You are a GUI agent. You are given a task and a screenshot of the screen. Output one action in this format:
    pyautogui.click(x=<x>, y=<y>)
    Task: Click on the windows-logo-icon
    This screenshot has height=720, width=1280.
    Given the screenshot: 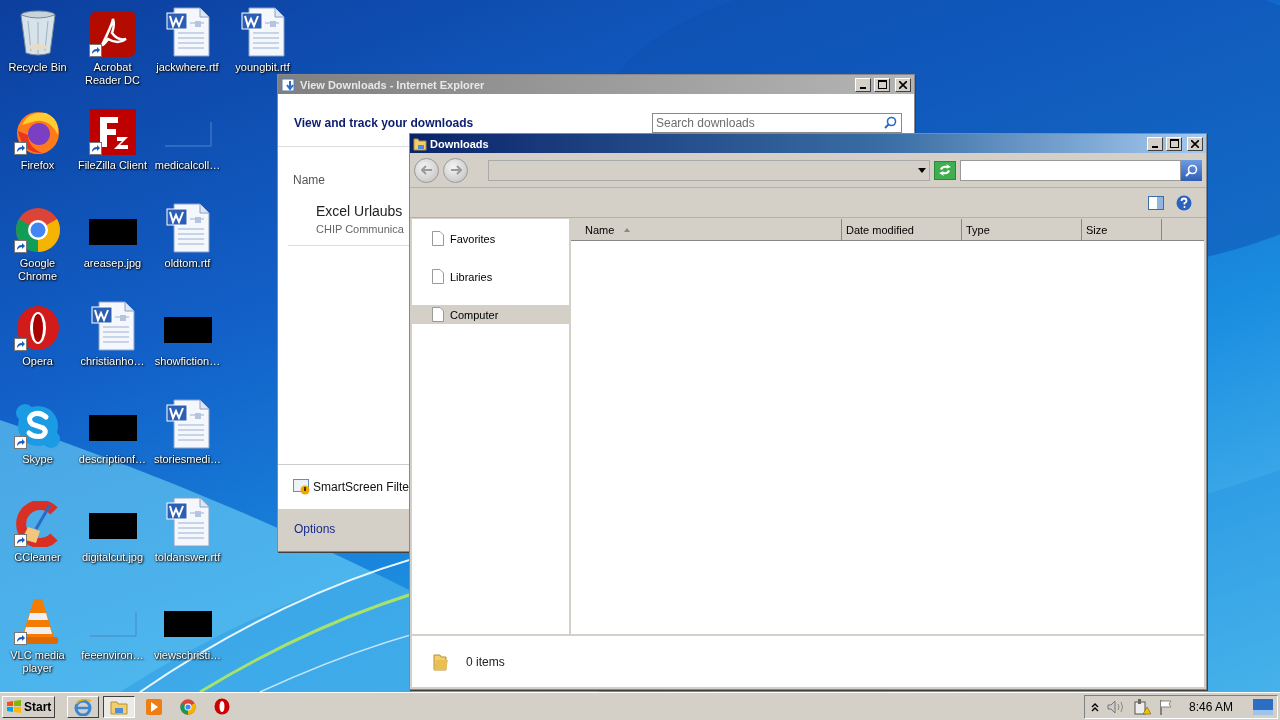 What is the action you would take?
    pyautogui.click(x=14, y=706)
    